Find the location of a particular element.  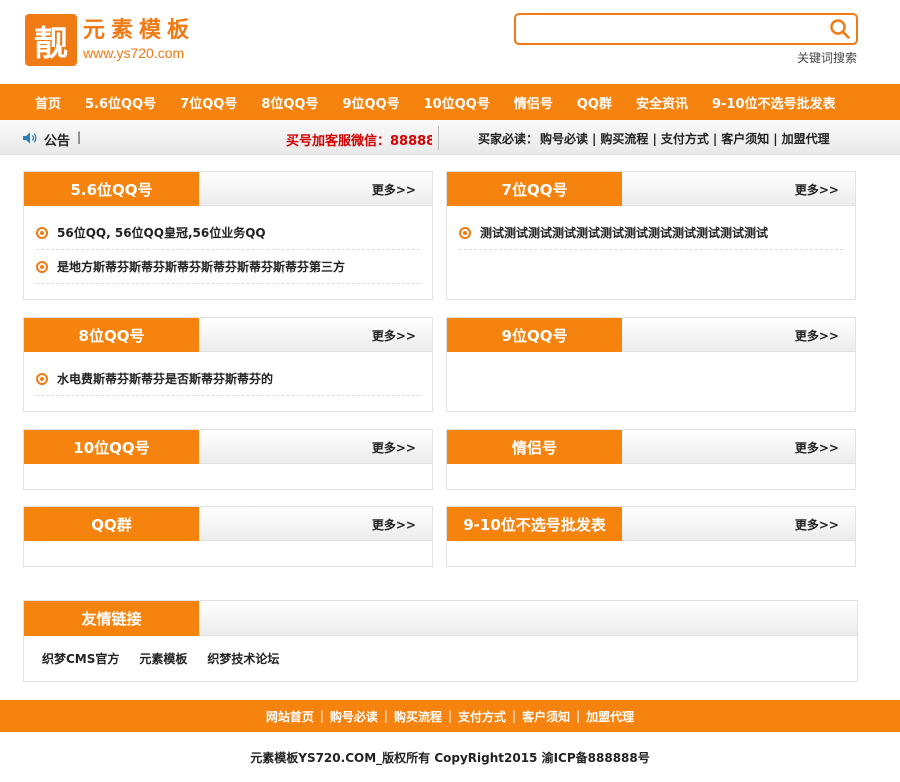

panel-title: 10位QQ号 is located at coordinates (111, 447).